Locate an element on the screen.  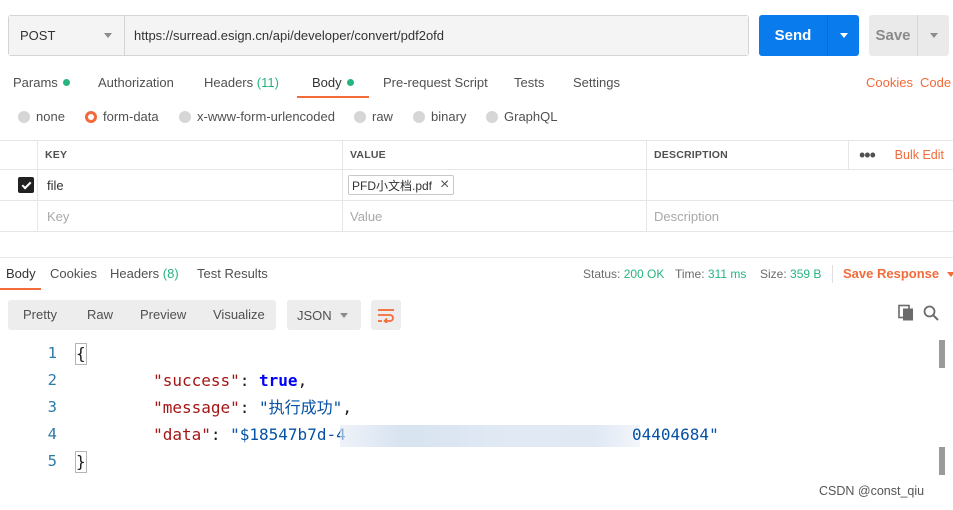
tab-body: Body is located at coordinates (333, 85).